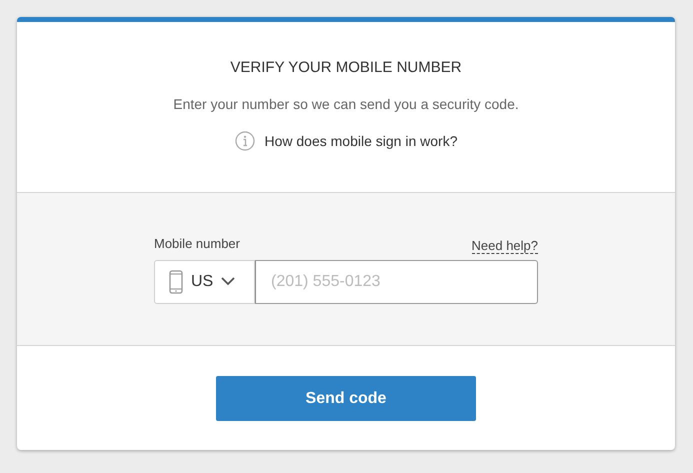  What do you see at coordinates (346, 68) in the screenshot?
I see `page-title: VERIFY YOUR MOBILE NUMBER` at bounding box center [346, 68].